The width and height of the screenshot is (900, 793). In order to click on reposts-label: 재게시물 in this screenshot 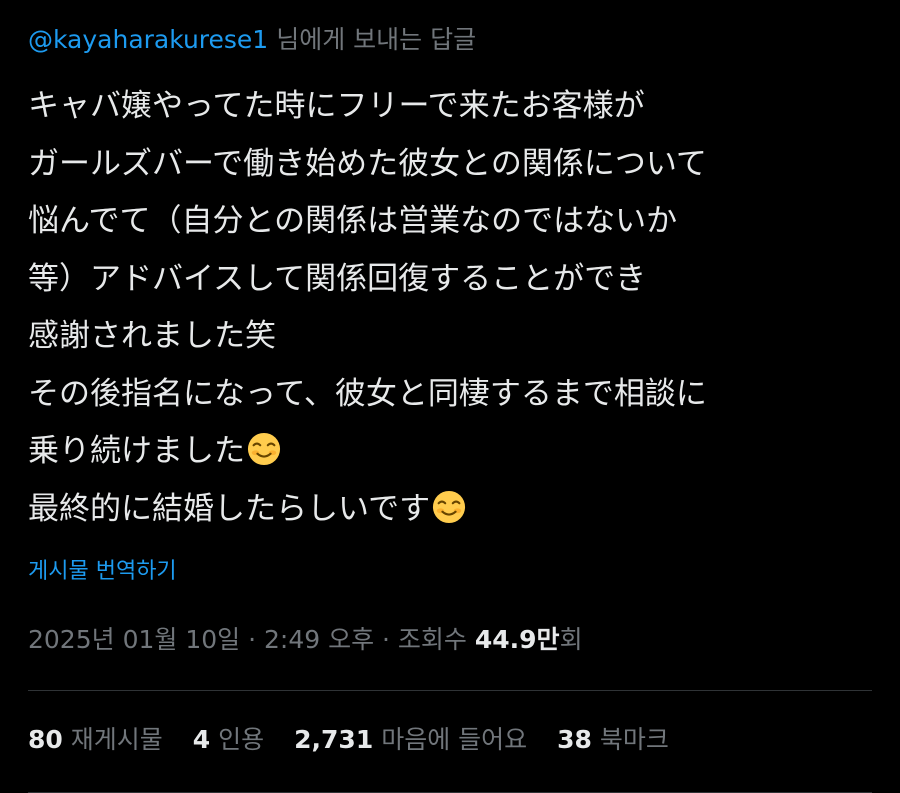, I will do `click(116, 739)`.